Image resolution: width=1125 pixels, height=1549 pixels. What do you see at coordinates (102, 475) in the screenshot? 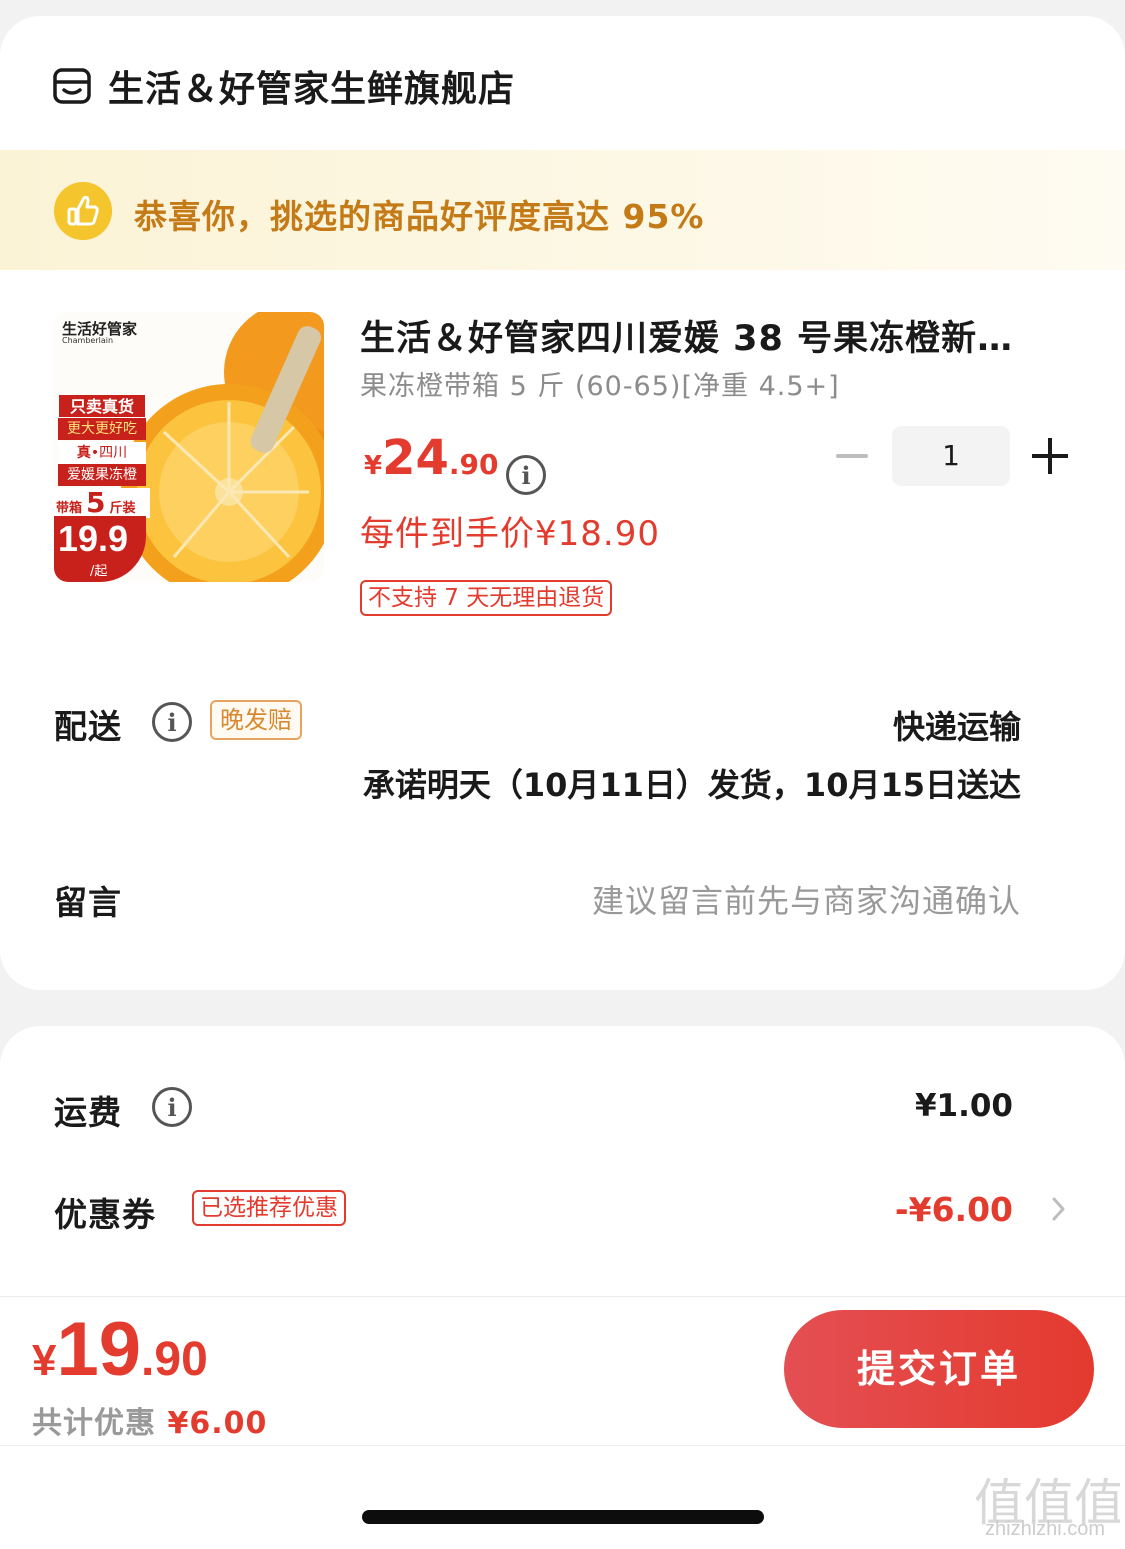
I see `image-badge-variety: 爱媛果冻橙` at bounding box center [102, 475].